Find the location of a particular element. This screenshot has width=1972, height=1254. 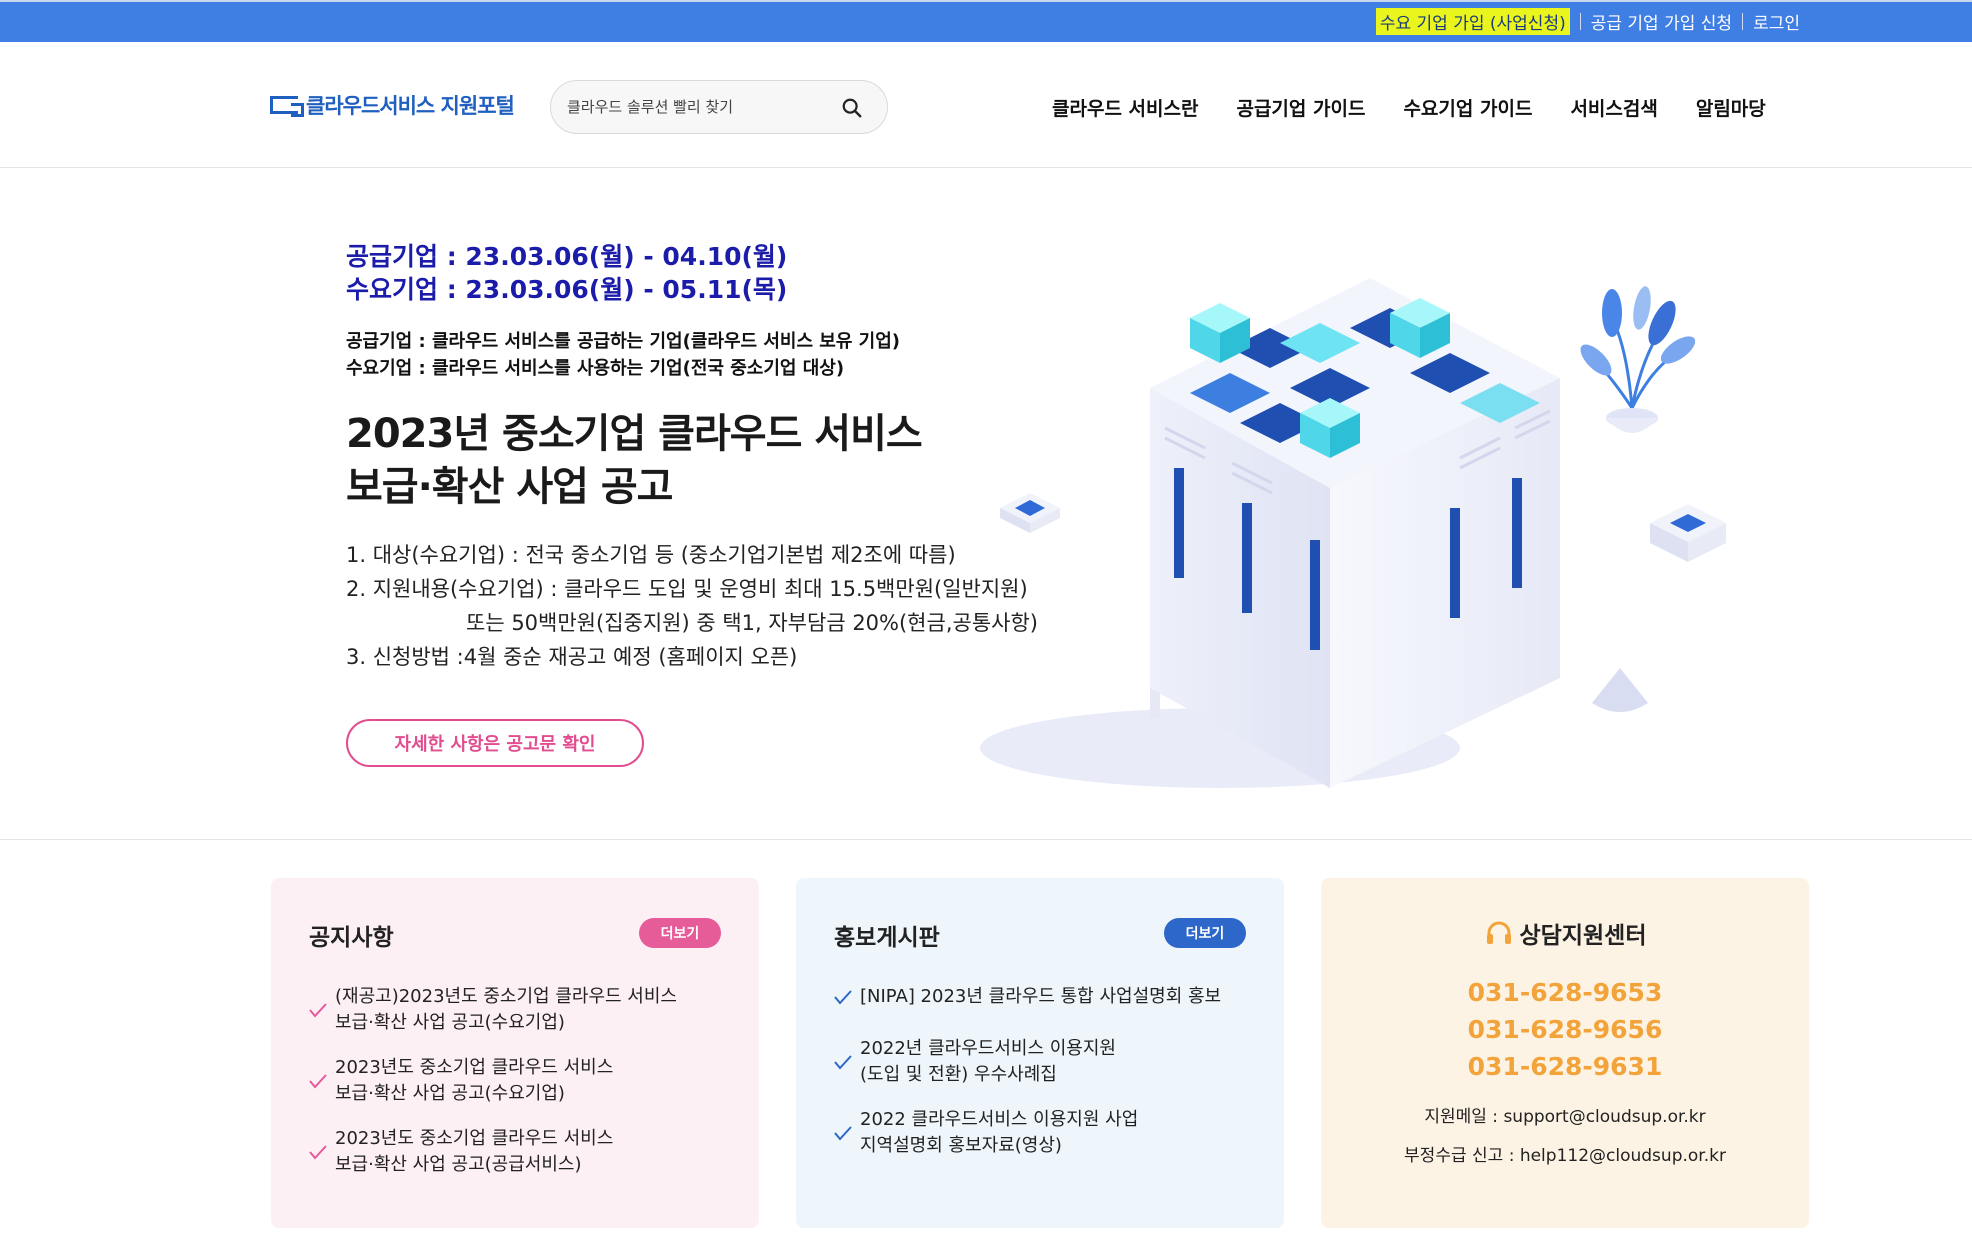

notice-more-button: 더보기 is located at coordinates (680, 933).